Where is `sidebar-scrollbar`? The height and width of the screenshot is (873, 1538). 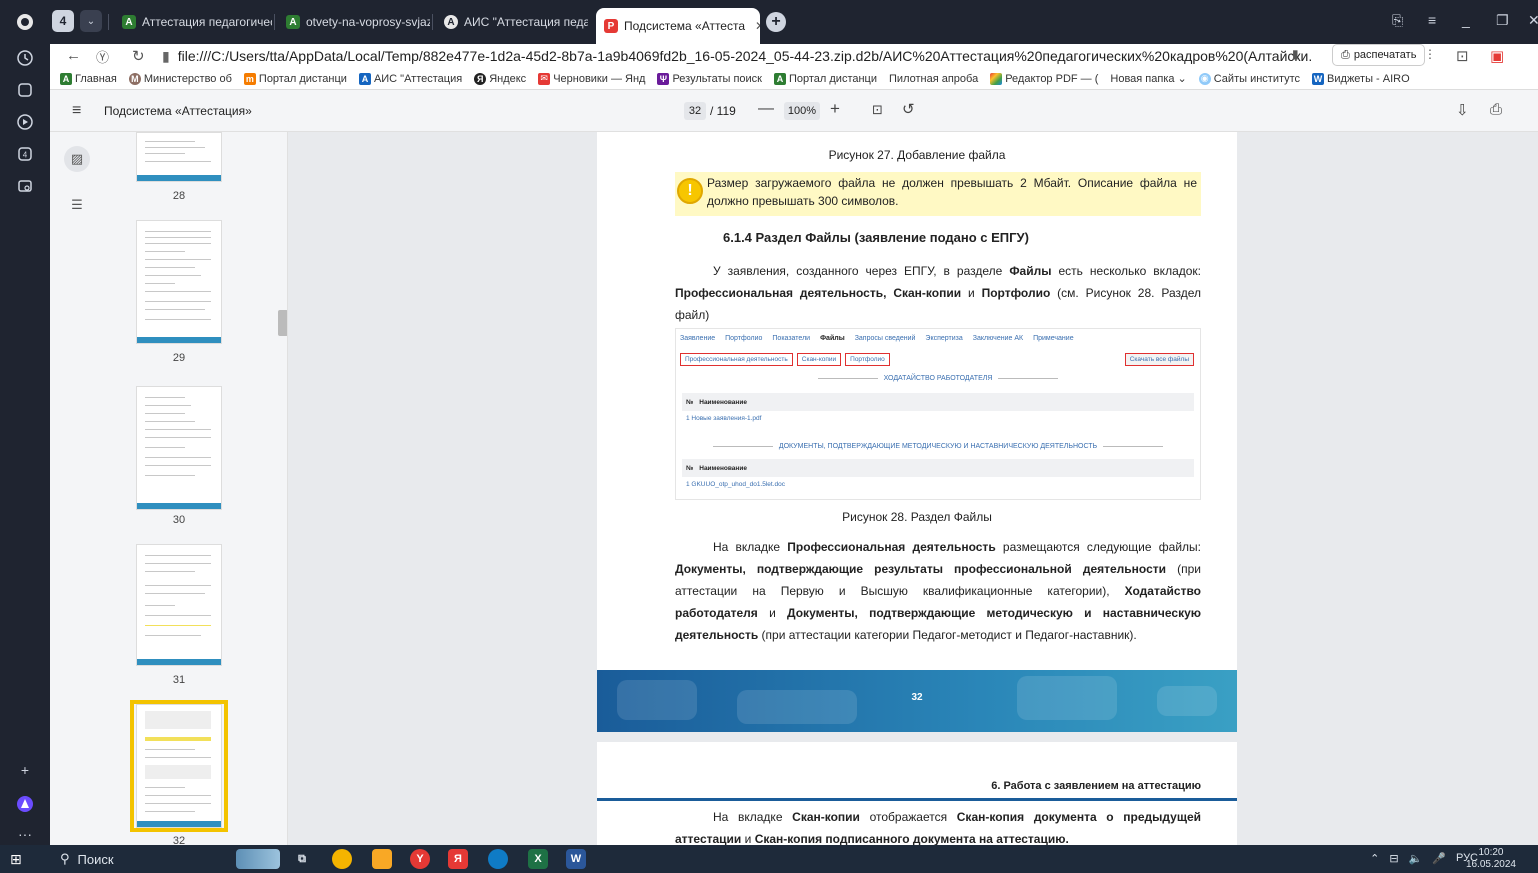 sidebar-scrollbar is located at coordinates (282, 323).